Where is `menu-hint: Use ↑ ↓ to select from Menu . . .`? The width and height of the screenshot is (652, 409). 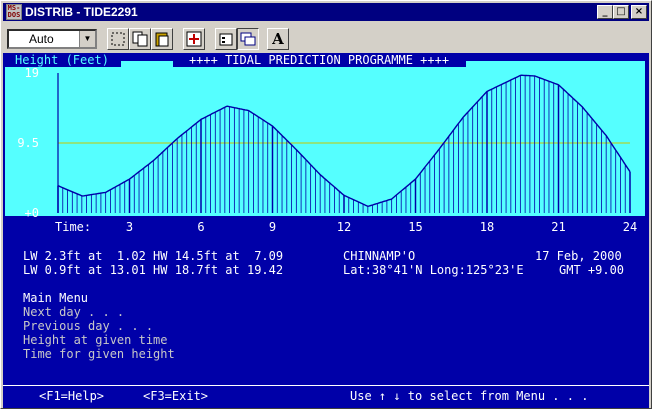 menu-hint: Use ↑ ↓ to select from Menu . . . is located at coordinates (469, 396).